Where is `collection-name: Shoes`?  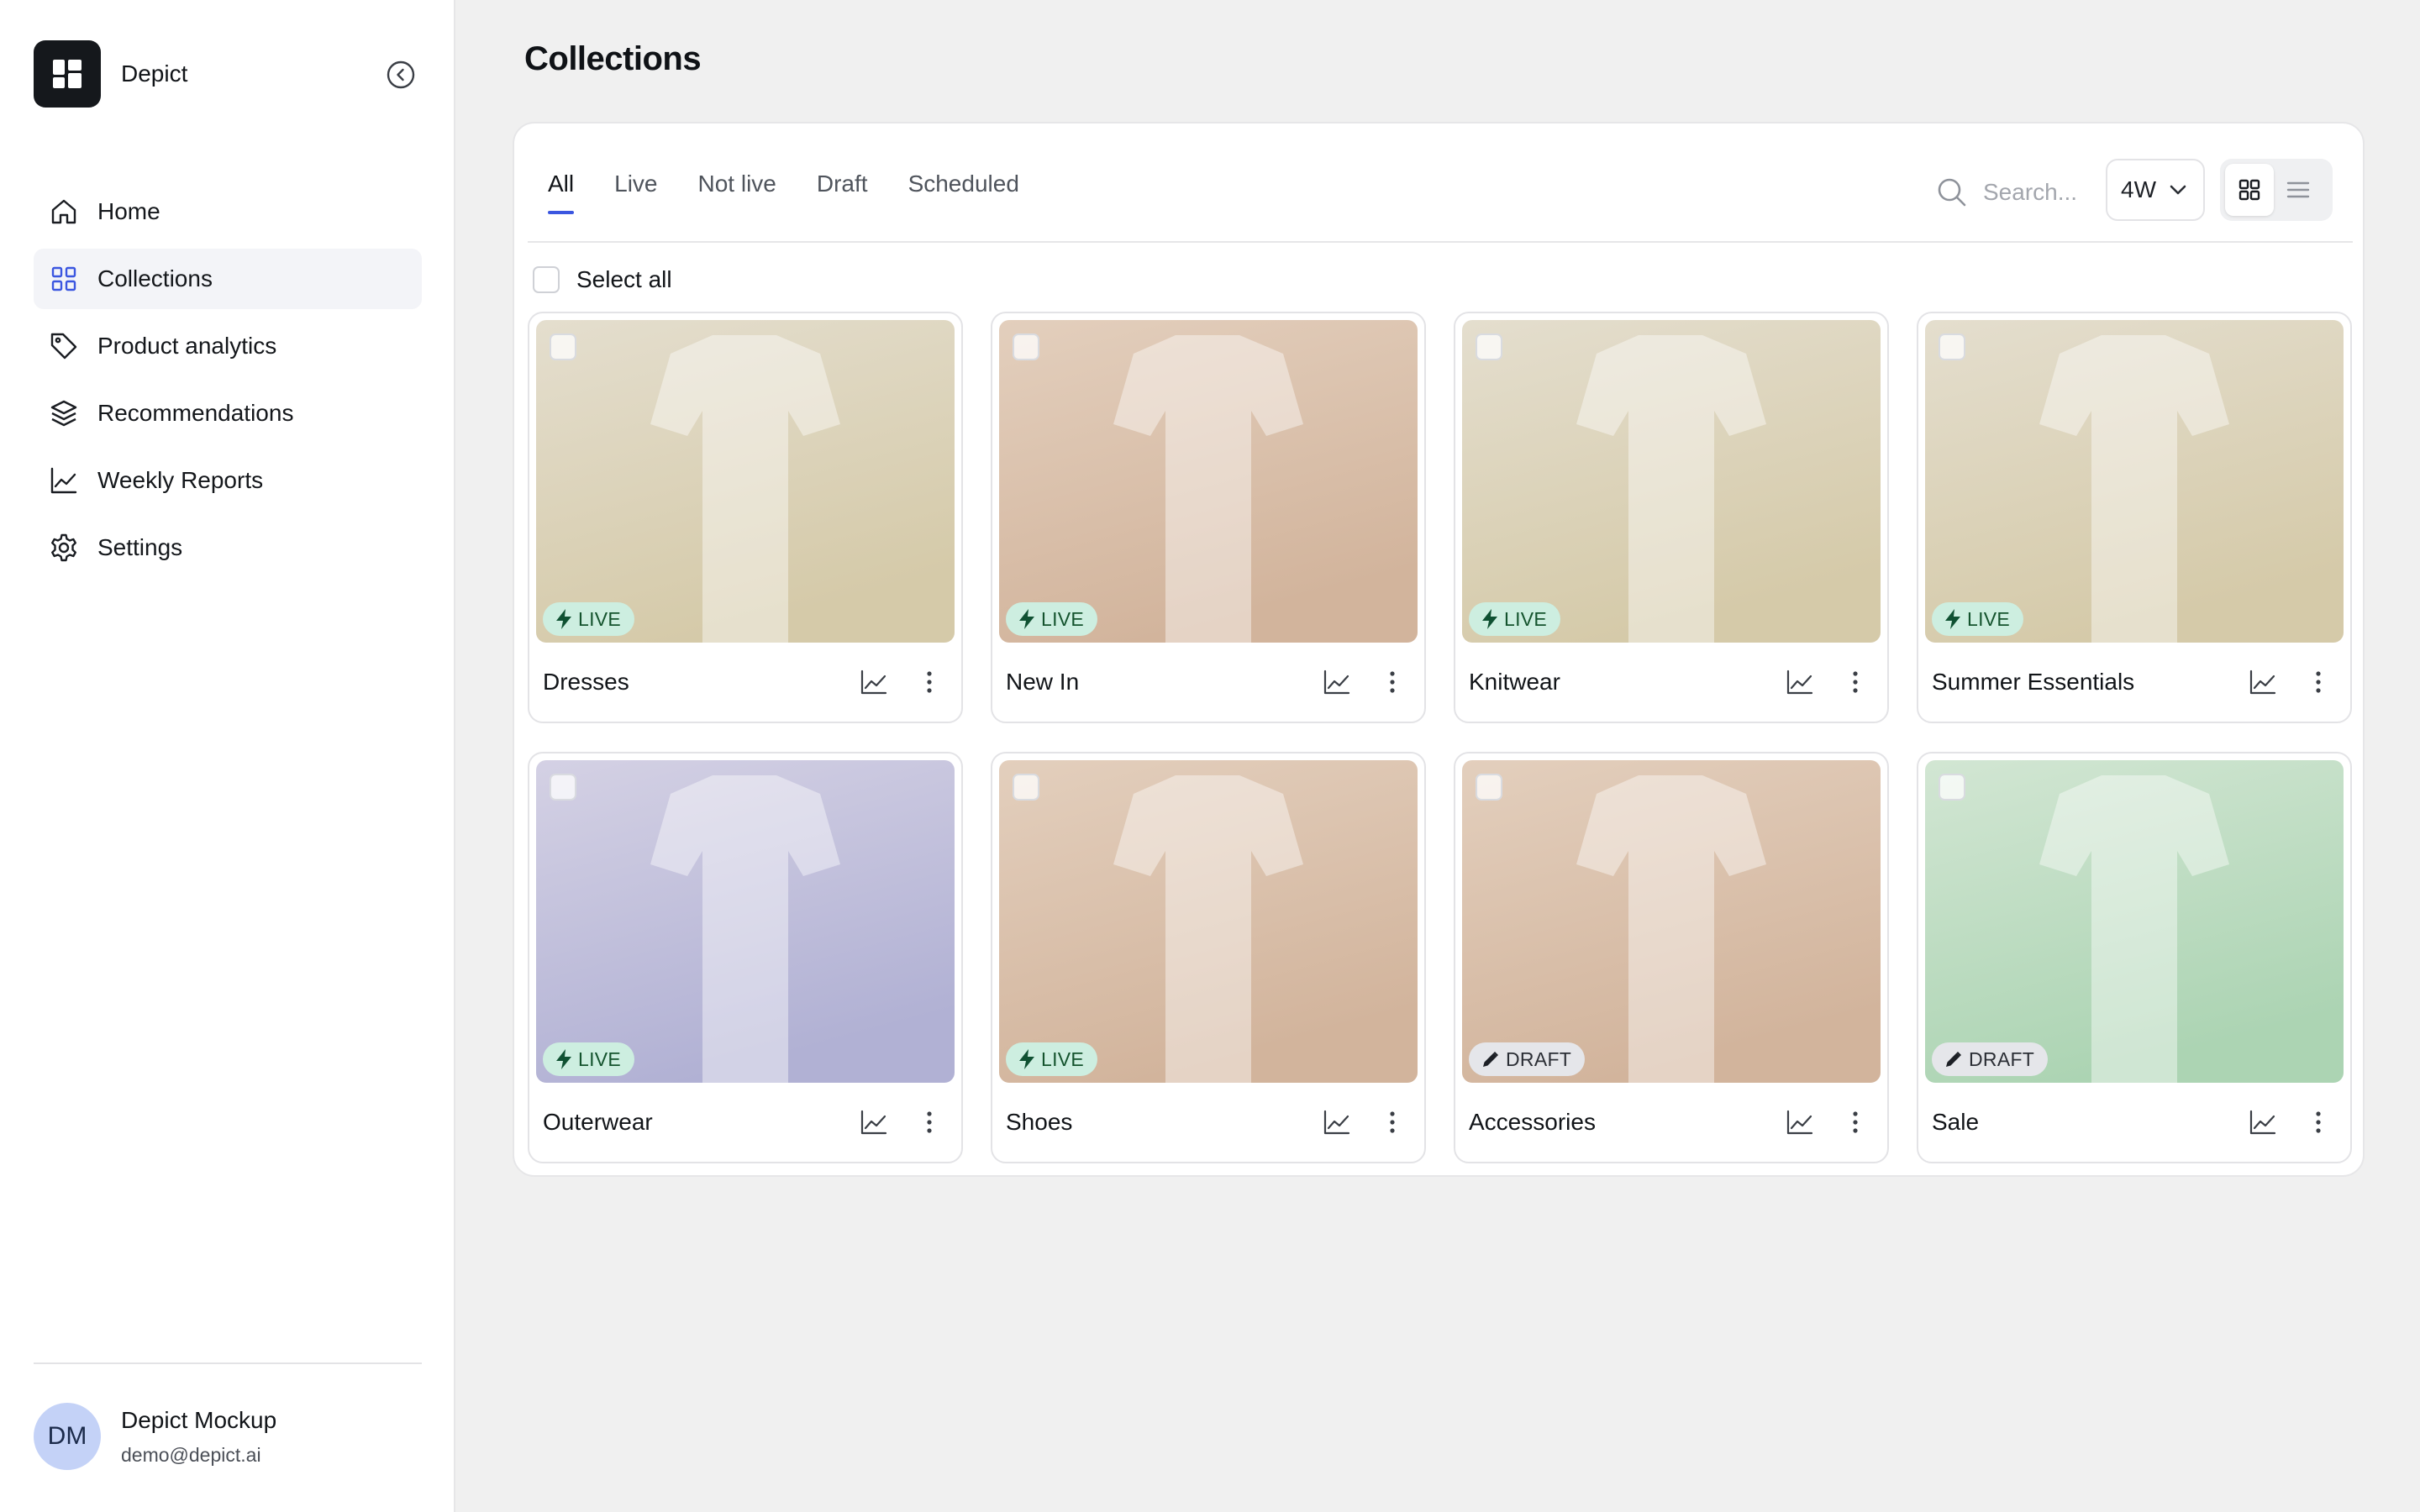 collection-name: Shoes is located at coordinates (1040, 1122).